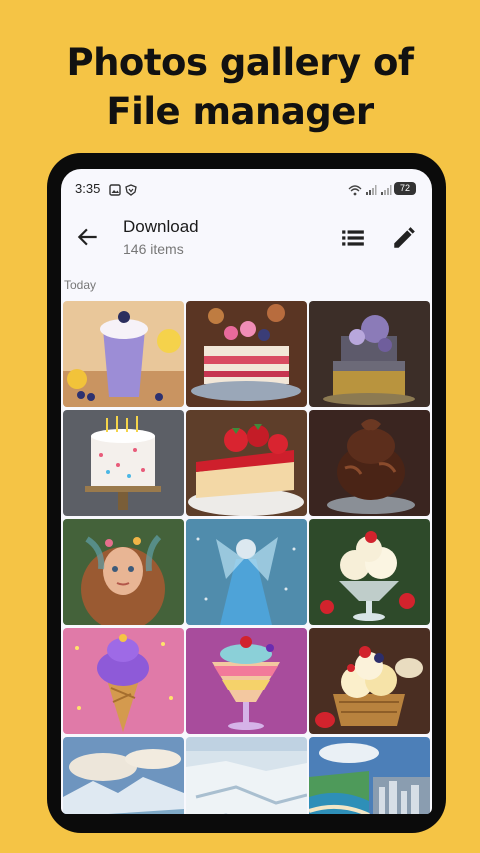  I want to click on headline-line-2: File manager, so click(240, 111).